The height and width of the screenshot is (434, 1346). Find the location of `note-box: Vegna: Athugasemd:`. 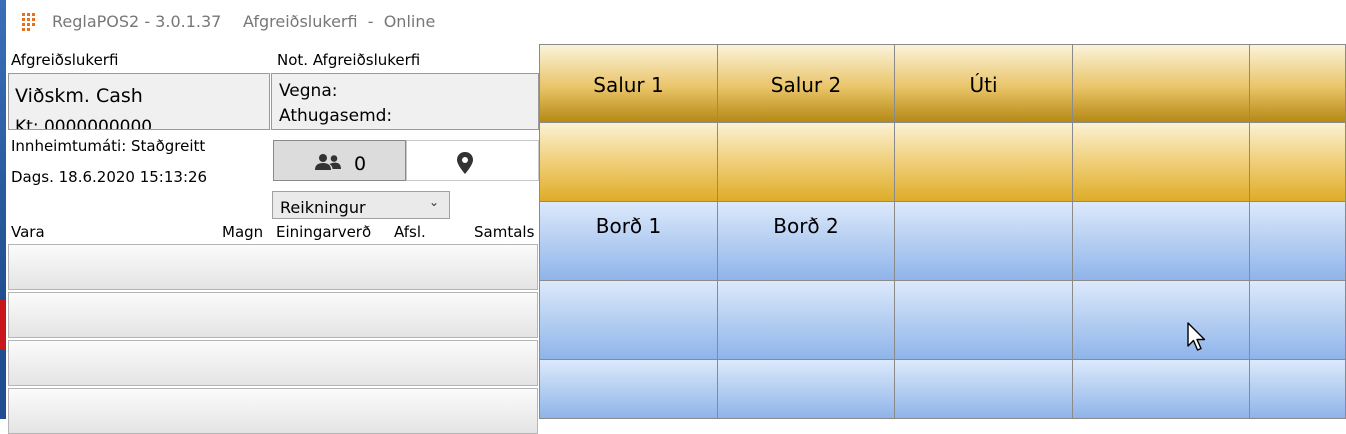

note-box: Vegna: Athugasemd: is located at coordinates (405, 101).